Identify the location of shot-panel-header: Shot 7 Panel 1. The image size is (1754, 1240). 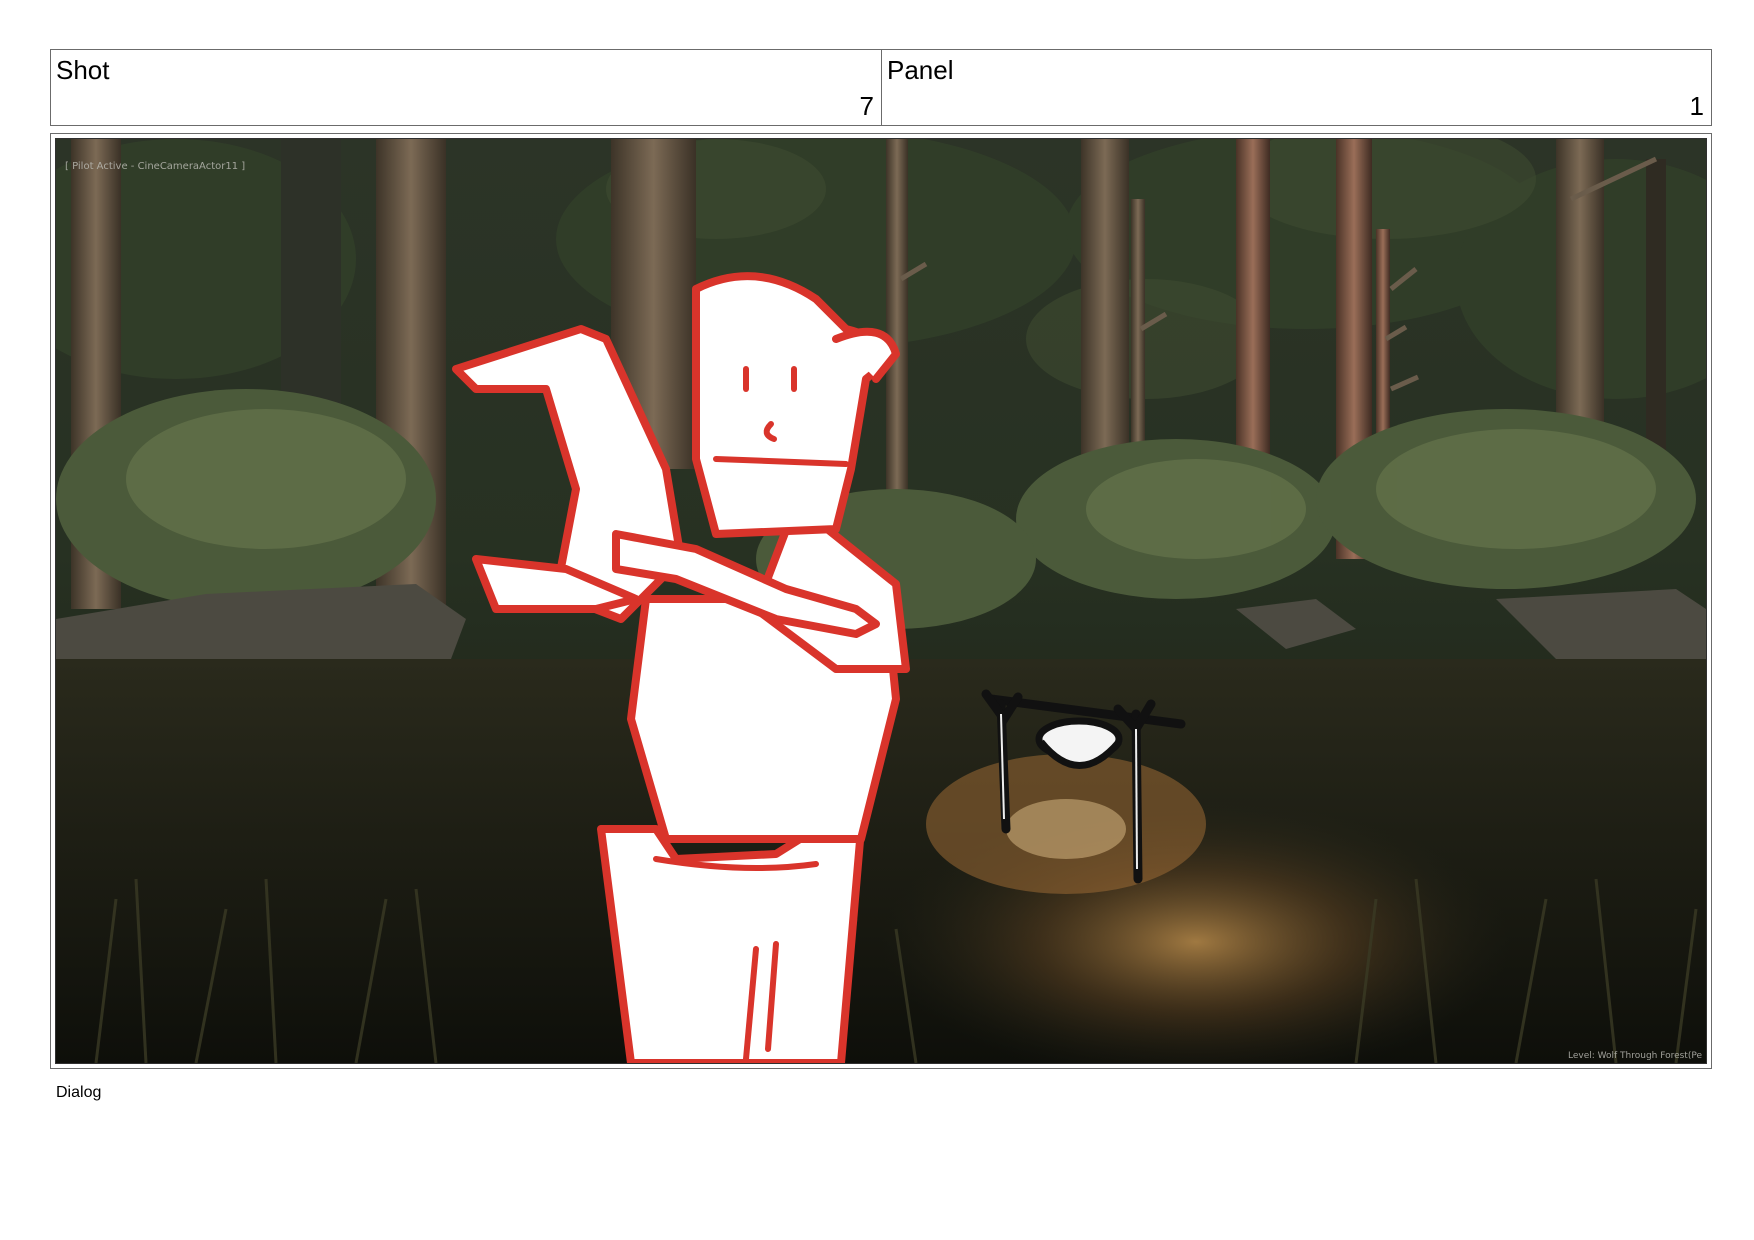
(881, 87).